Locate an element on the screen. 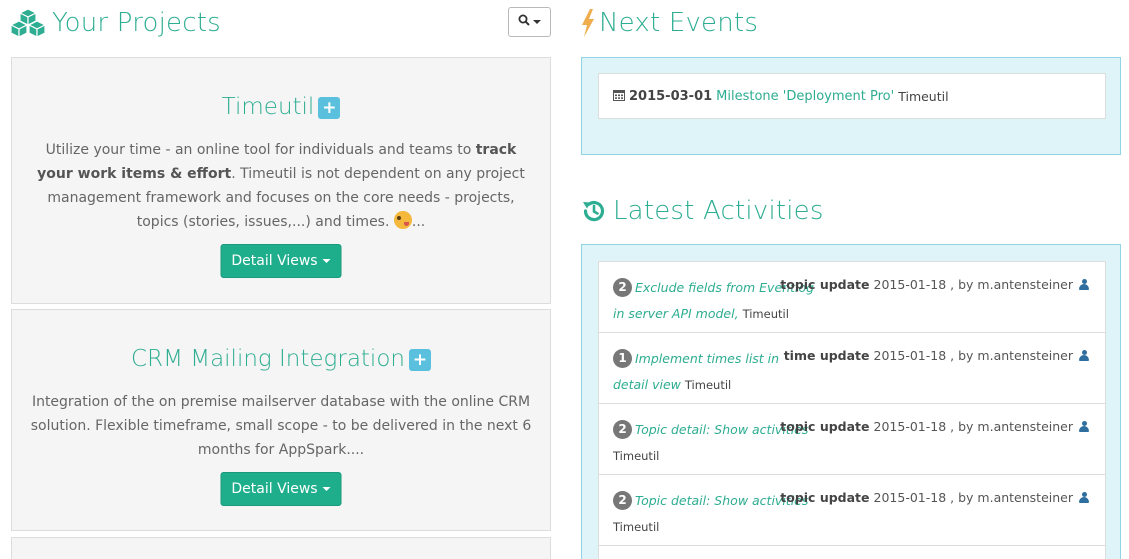  latest-activities-title: Latest Activities is located at coordinates (718, 211).